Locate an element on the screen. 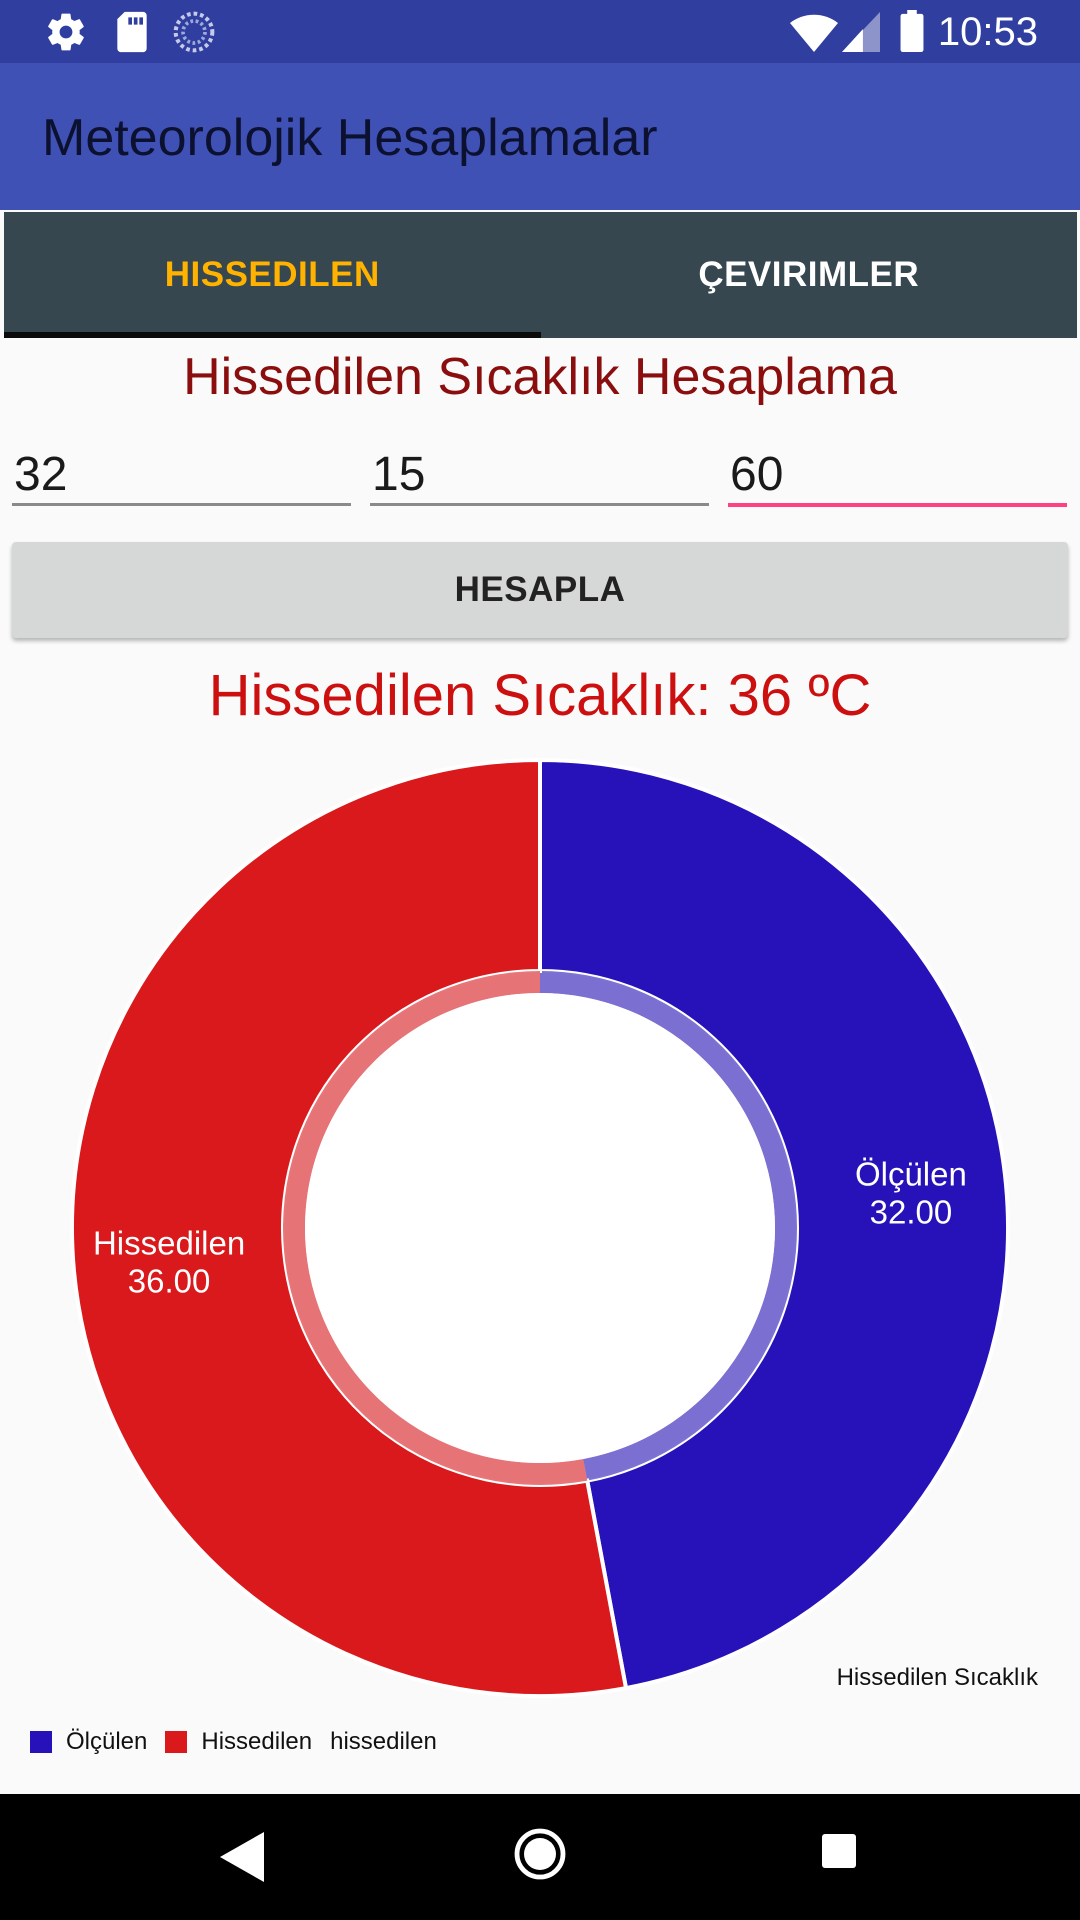 Image resolution: width=1080 pixels, height=1920 pixels. gear-icon is located at coordinates (66, 32).